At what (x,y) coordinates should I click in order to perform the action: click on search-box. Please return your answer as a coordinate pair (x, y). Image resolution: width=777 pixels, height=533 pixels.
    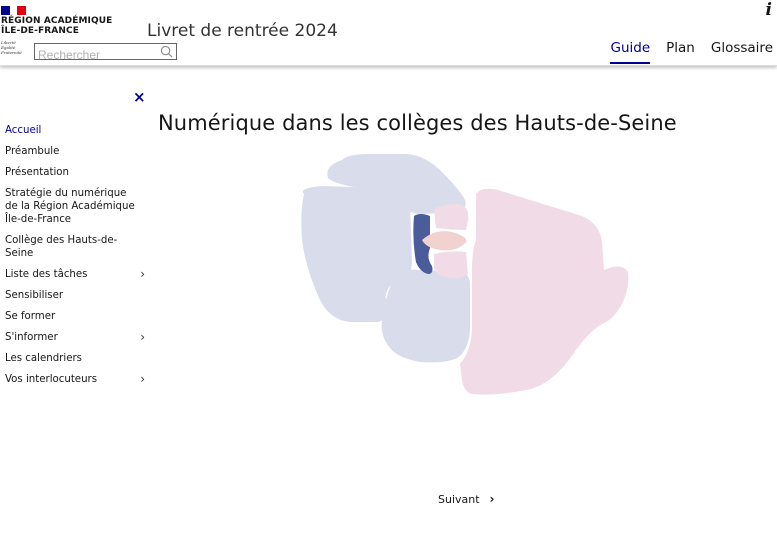
    Looking at the image, I should click on (105, 53).